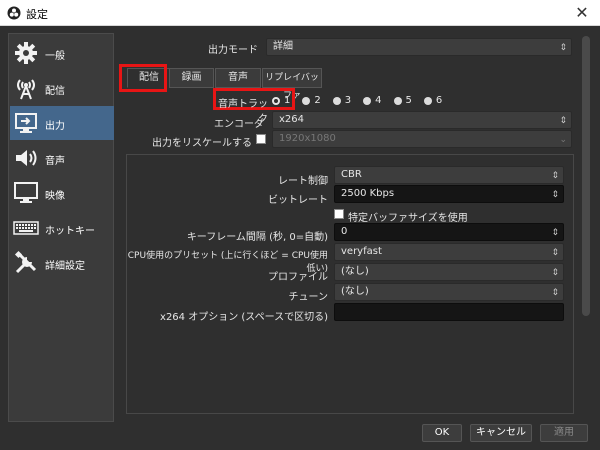 The image size is (600, 450). I want to click on sidebar-item-advanced: 詳細設定, so click(62, 263).